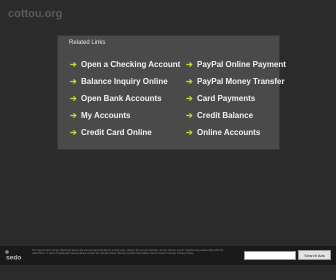  What do you see at coordinates (270, 255) in the screenshot?
I see `search-input` at bounding box center [270, 255].